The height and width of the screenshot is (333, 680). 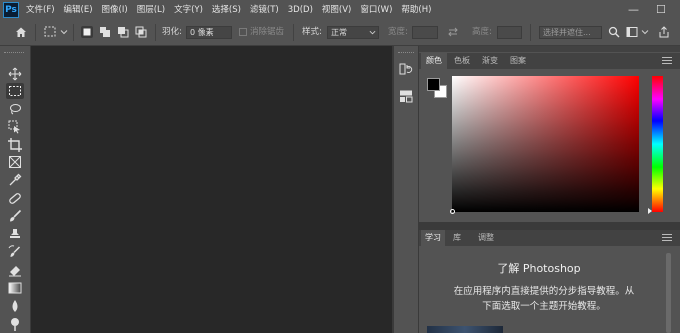 I want to click on menu-select: 选择(S), so click(x=226, y=10).